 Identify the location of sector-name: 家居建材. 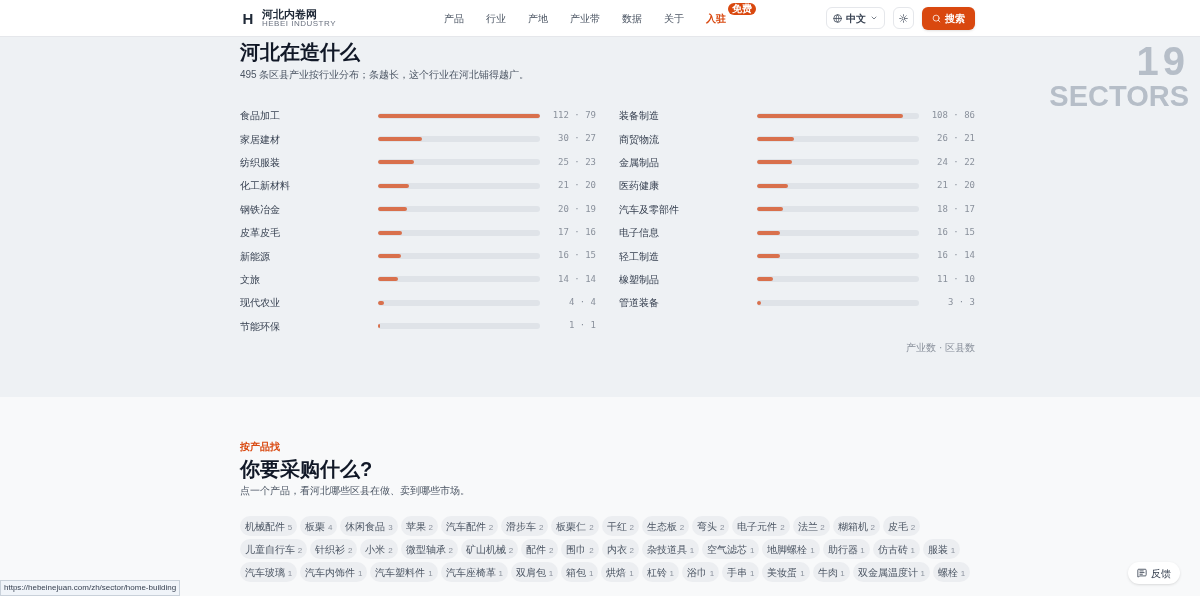
(309, 139).